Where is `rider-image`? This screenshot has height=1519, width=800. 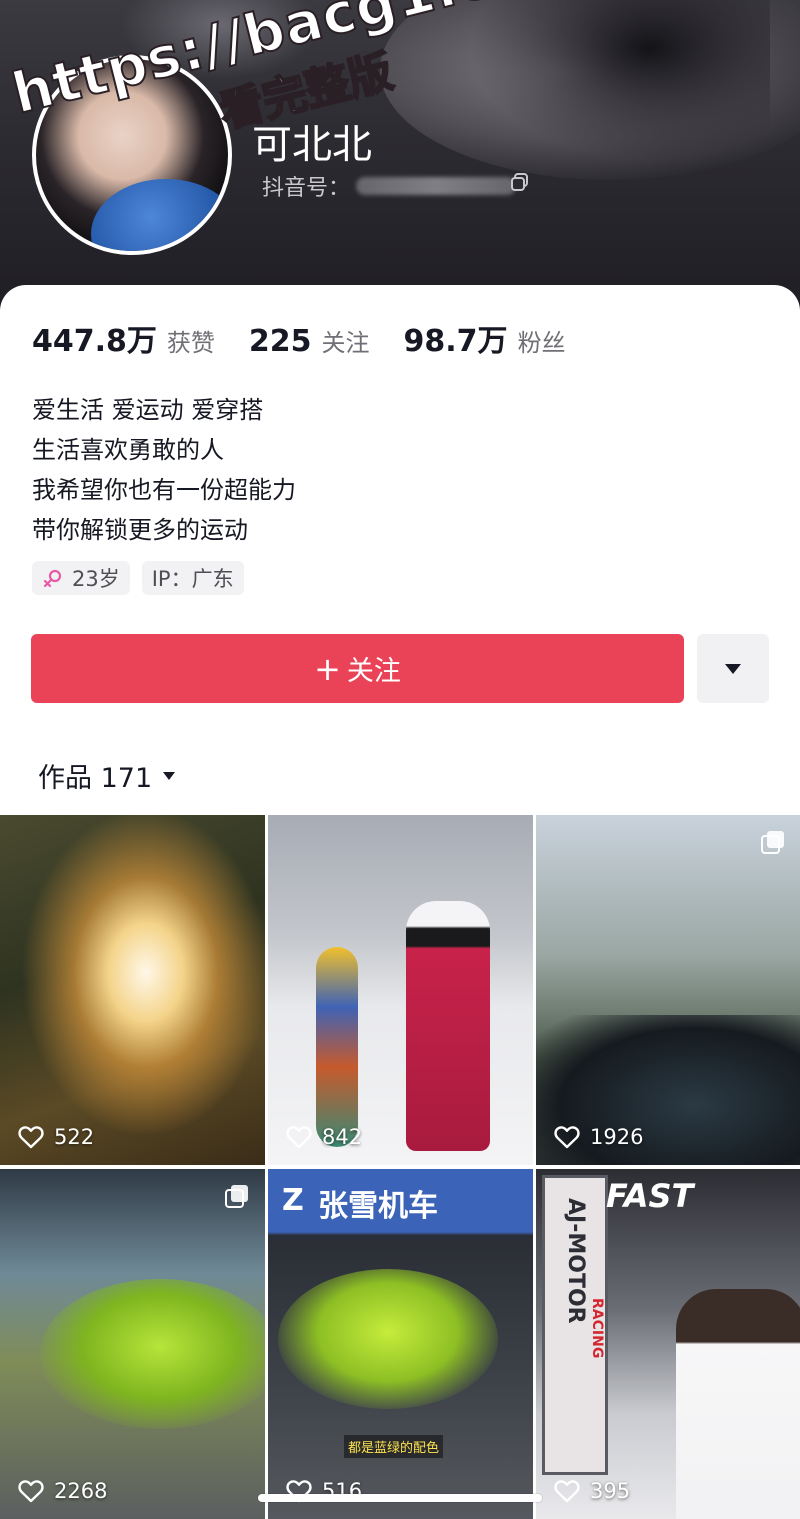 rider-image is located at coordinates (738, 1404).